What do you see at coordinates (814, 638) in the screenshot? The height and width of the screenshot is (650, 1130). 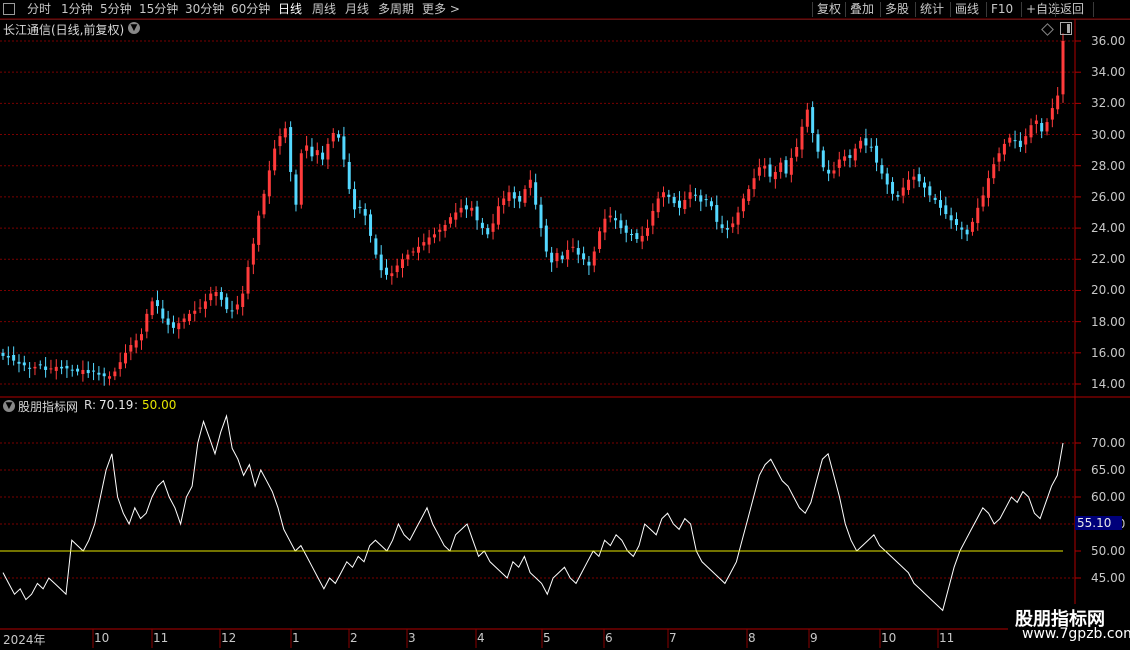 I see `date-tick-label: 9` at bounding box center [814, 638].